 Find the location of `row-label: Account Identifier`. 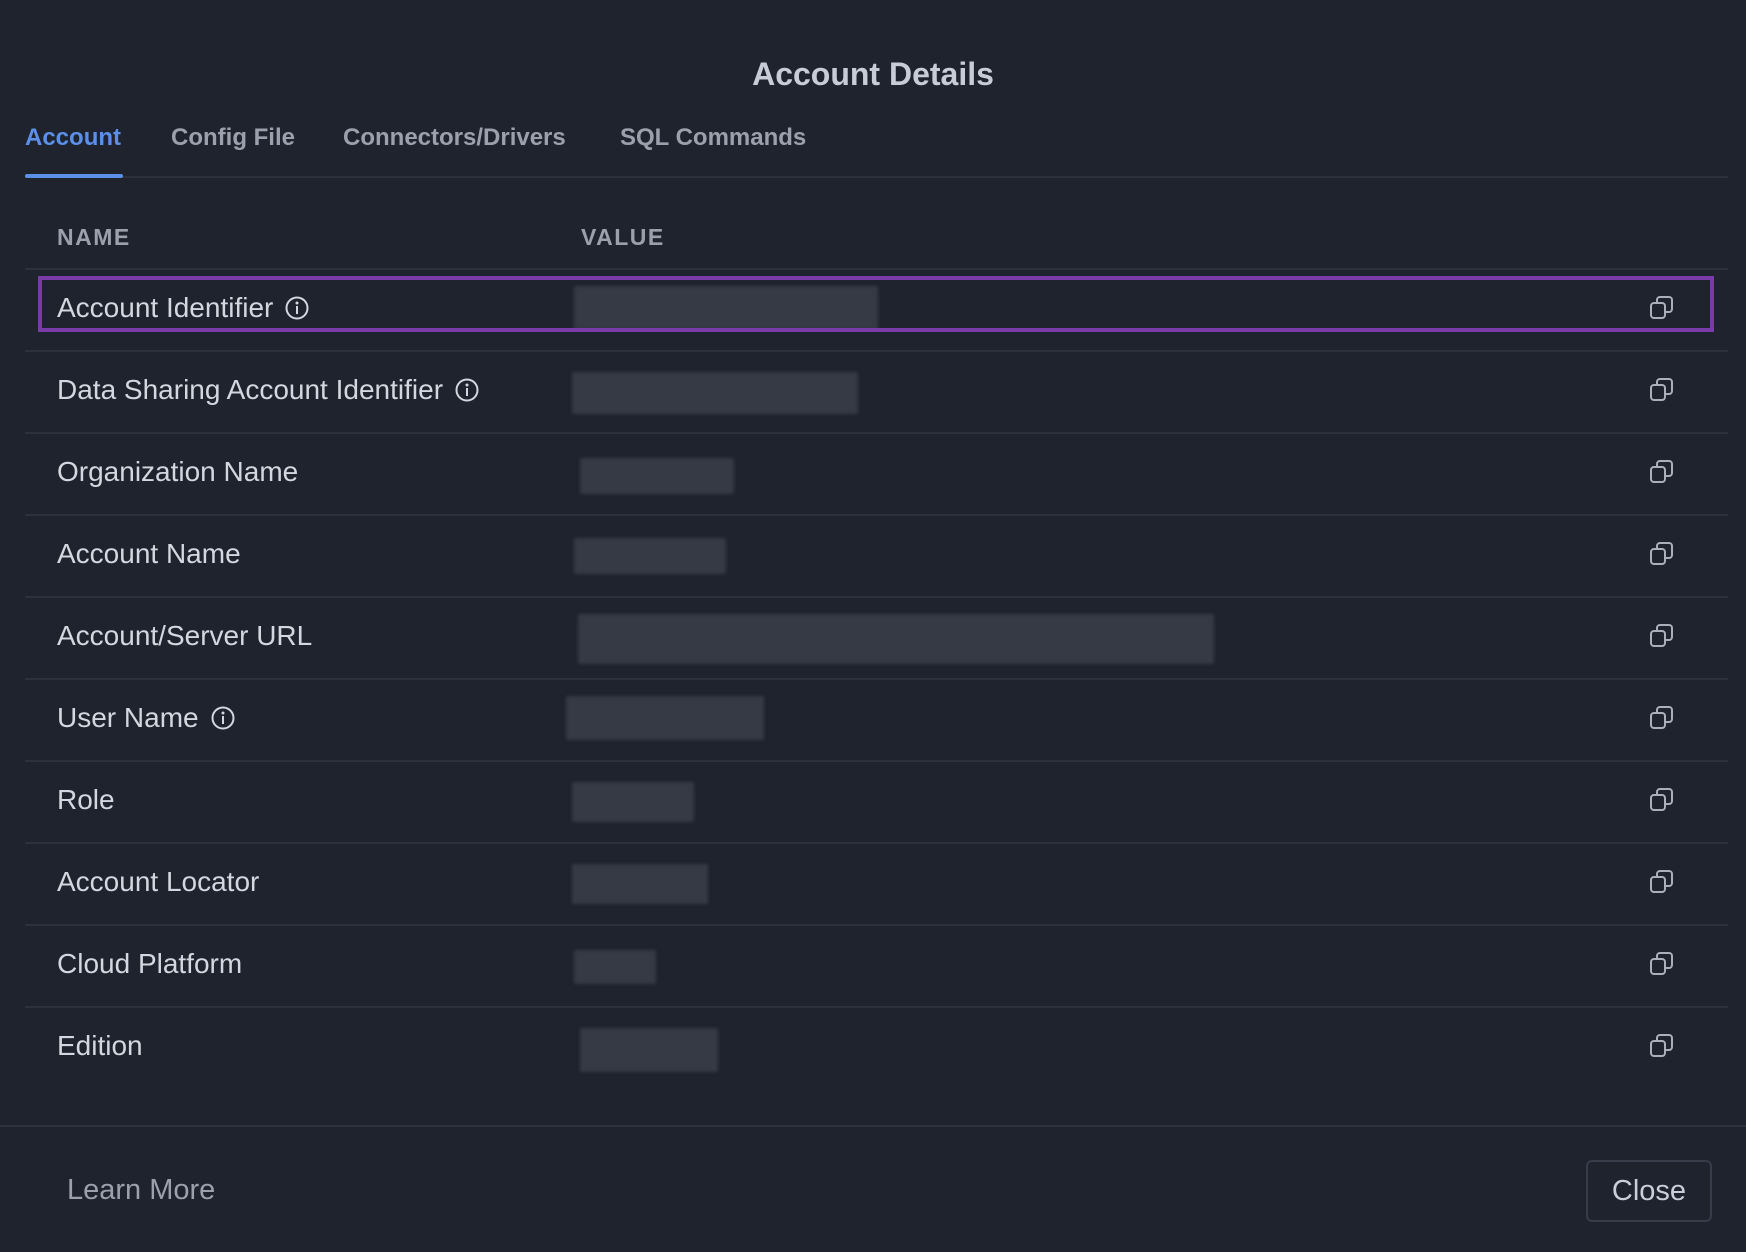

row-label: Account Identifier is located at coordinates (183, 308).